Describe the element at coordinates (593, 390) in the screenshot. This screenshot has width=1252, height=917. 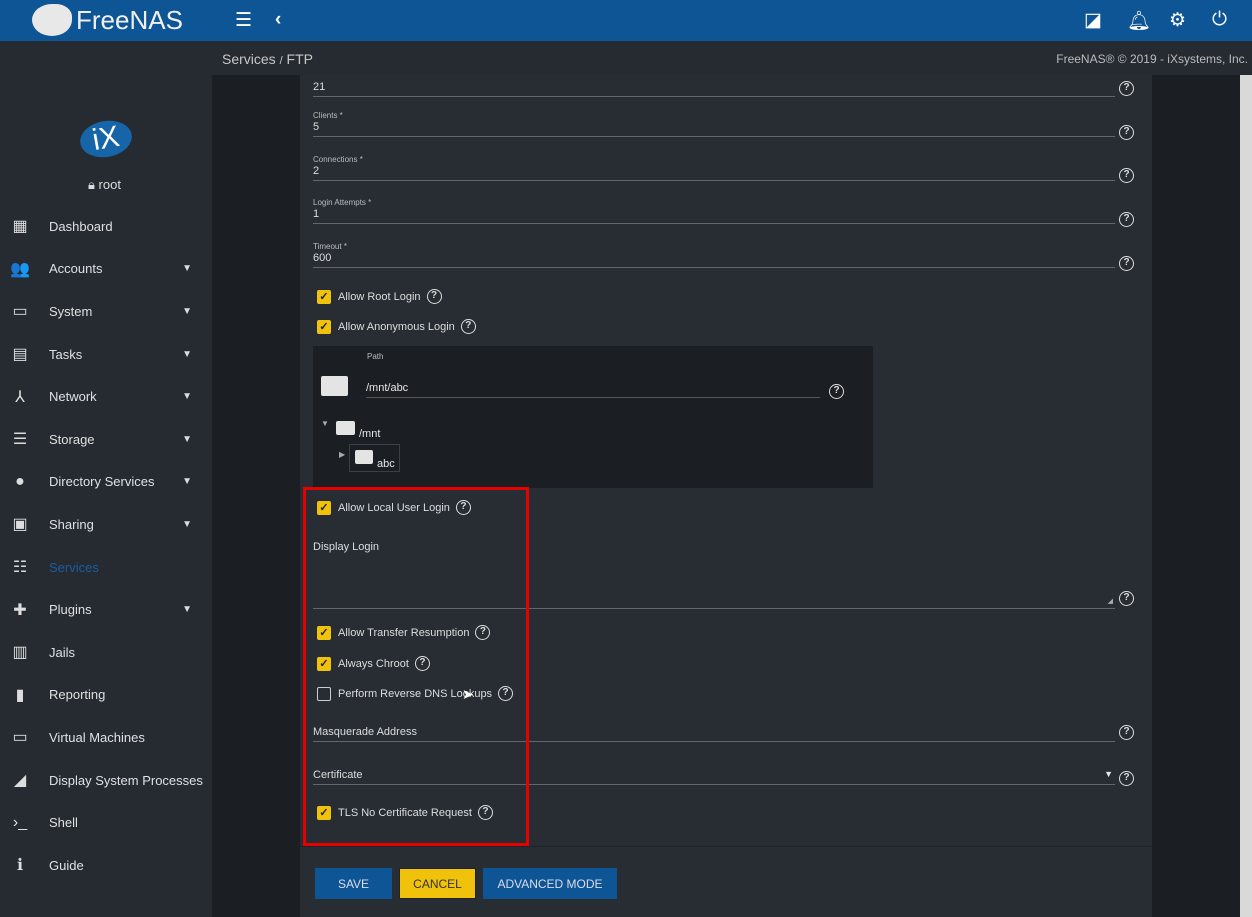
I see `path-input: /mnt/abc` at that location.